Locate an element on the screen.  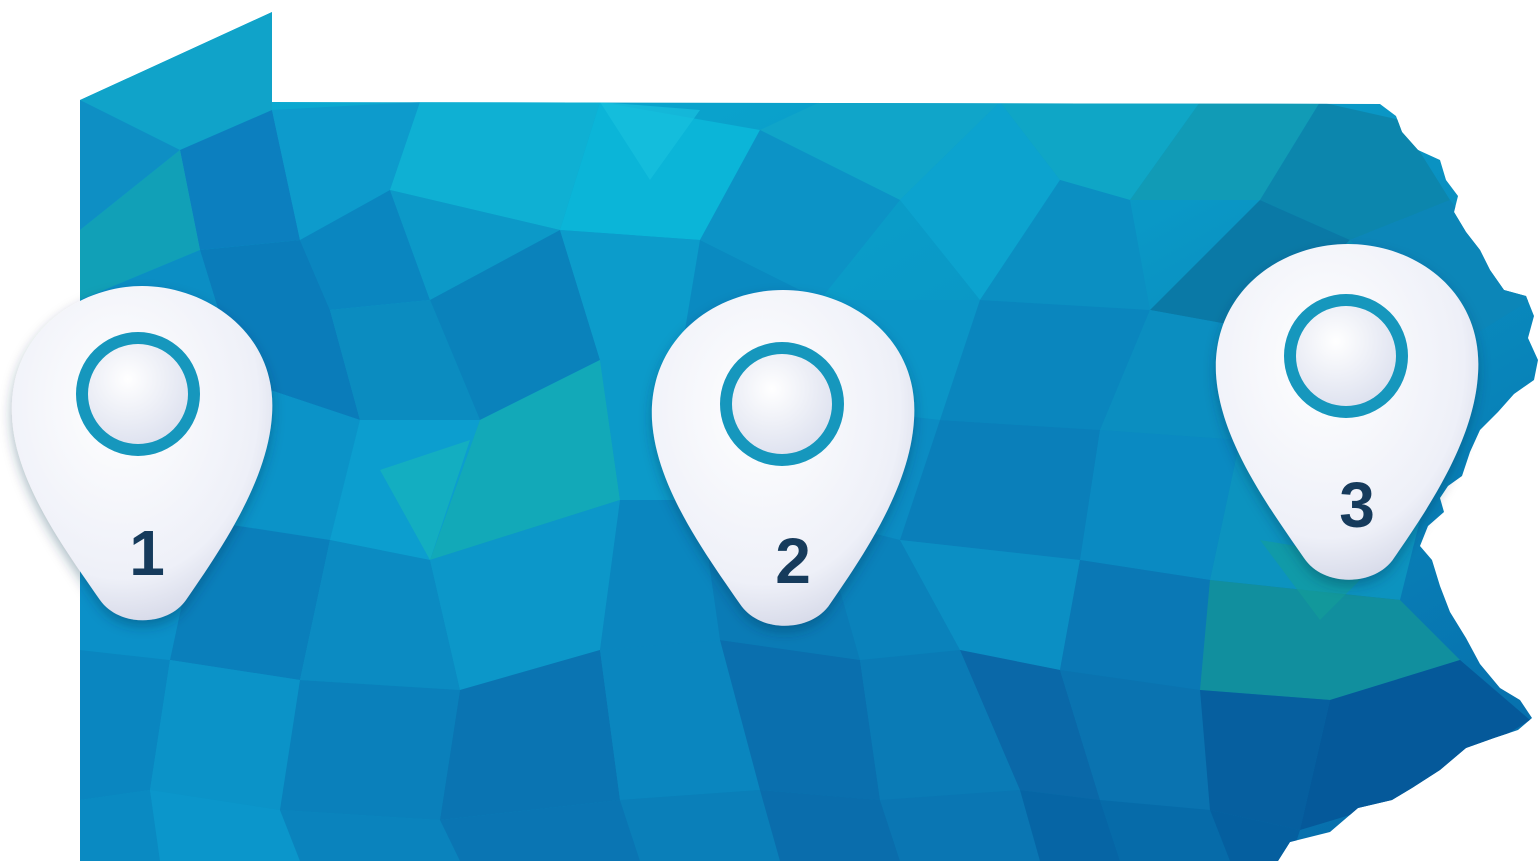
pin-1-number: 1 is located at coordinates (147, 553).